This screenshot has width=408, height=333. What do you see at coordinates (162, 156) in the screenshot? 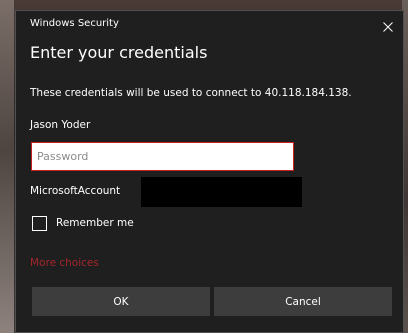
I see `password-input` at bounding box center [162, 156].